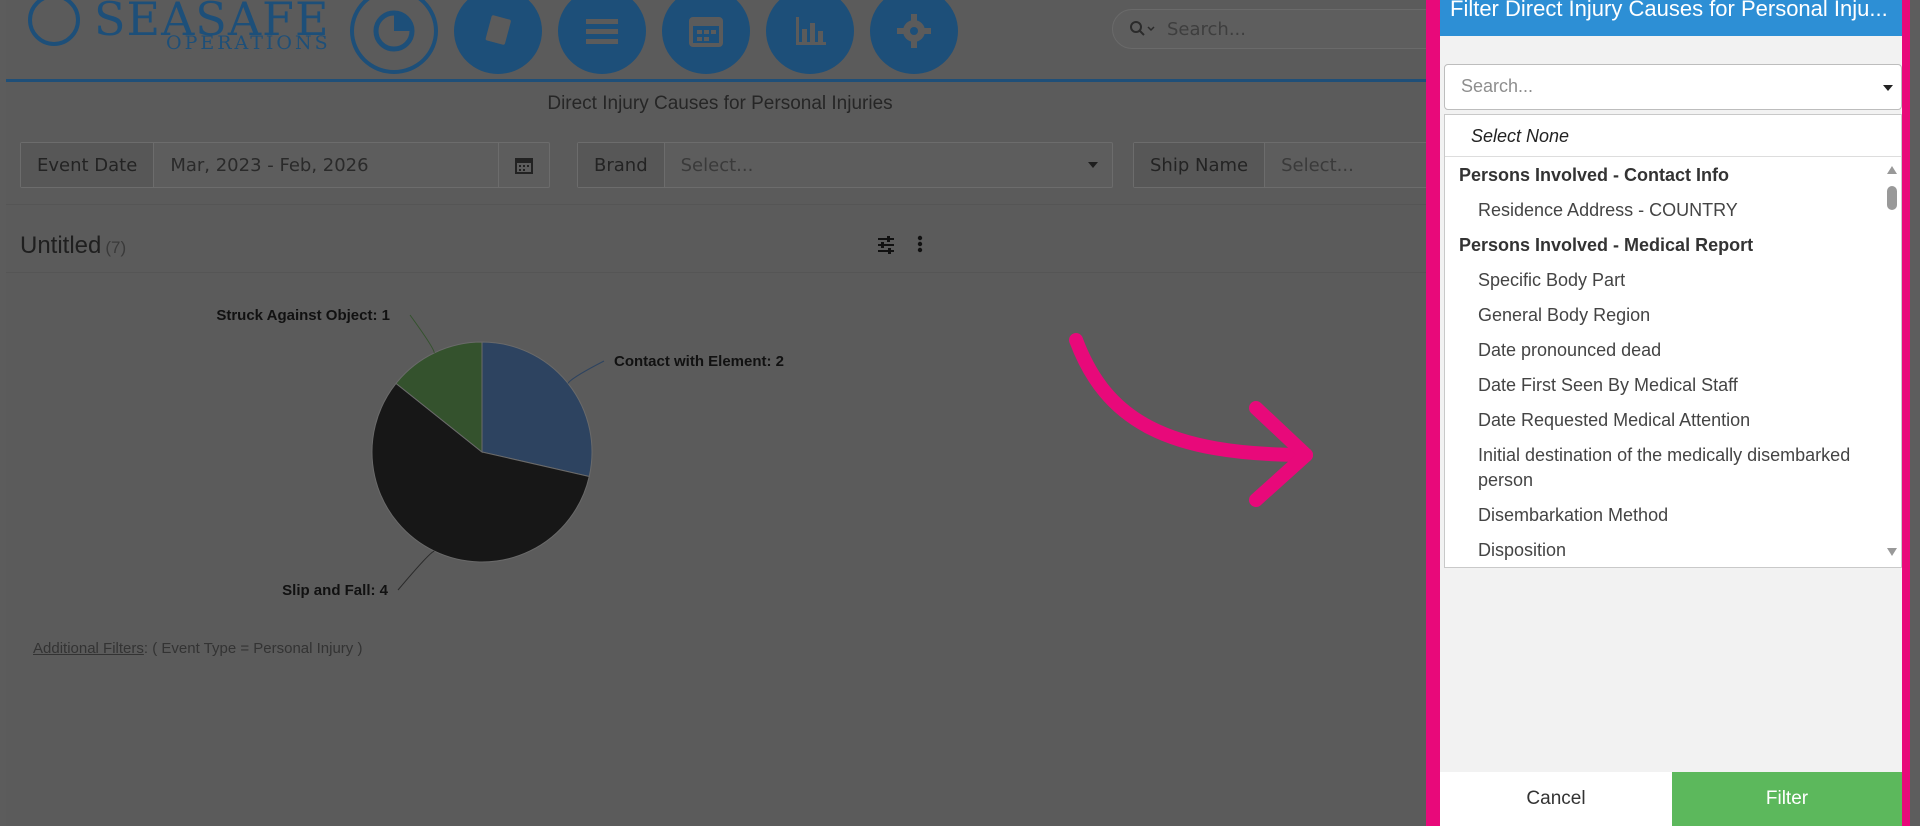 The width and height of the screenshot is (1920, 826). I want to click on nav-calendar-button, so click(706, 37).